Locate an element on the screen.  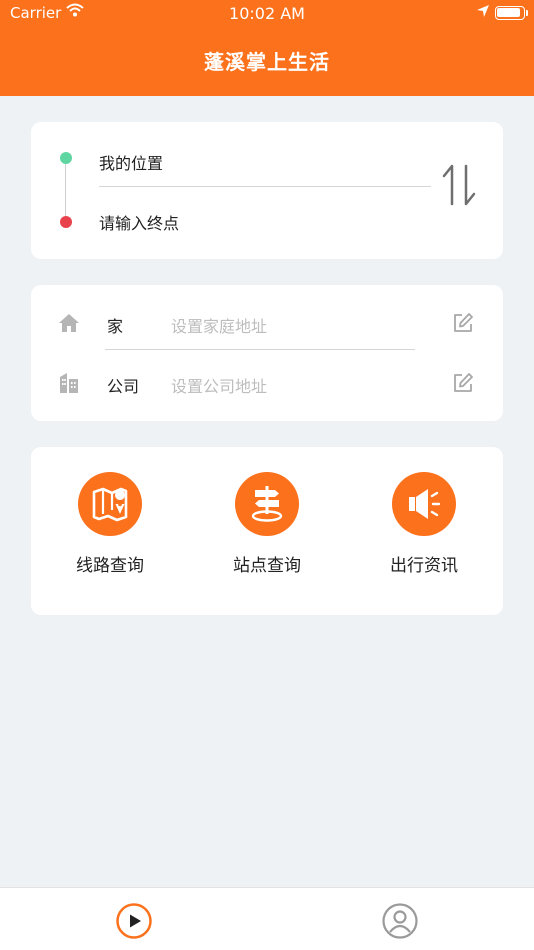
map-icon is located at coordinates (110, 504).